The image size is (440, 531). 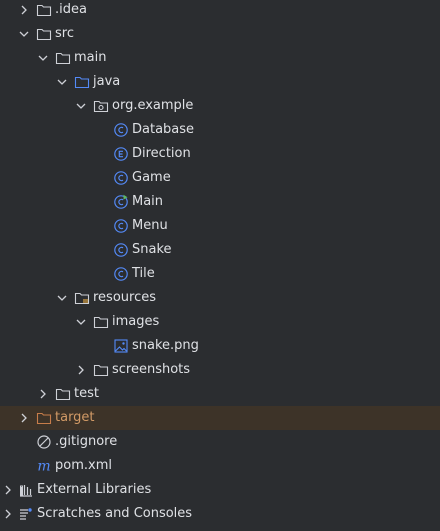 I want to click on library-icon, so click(x=26, y=490).